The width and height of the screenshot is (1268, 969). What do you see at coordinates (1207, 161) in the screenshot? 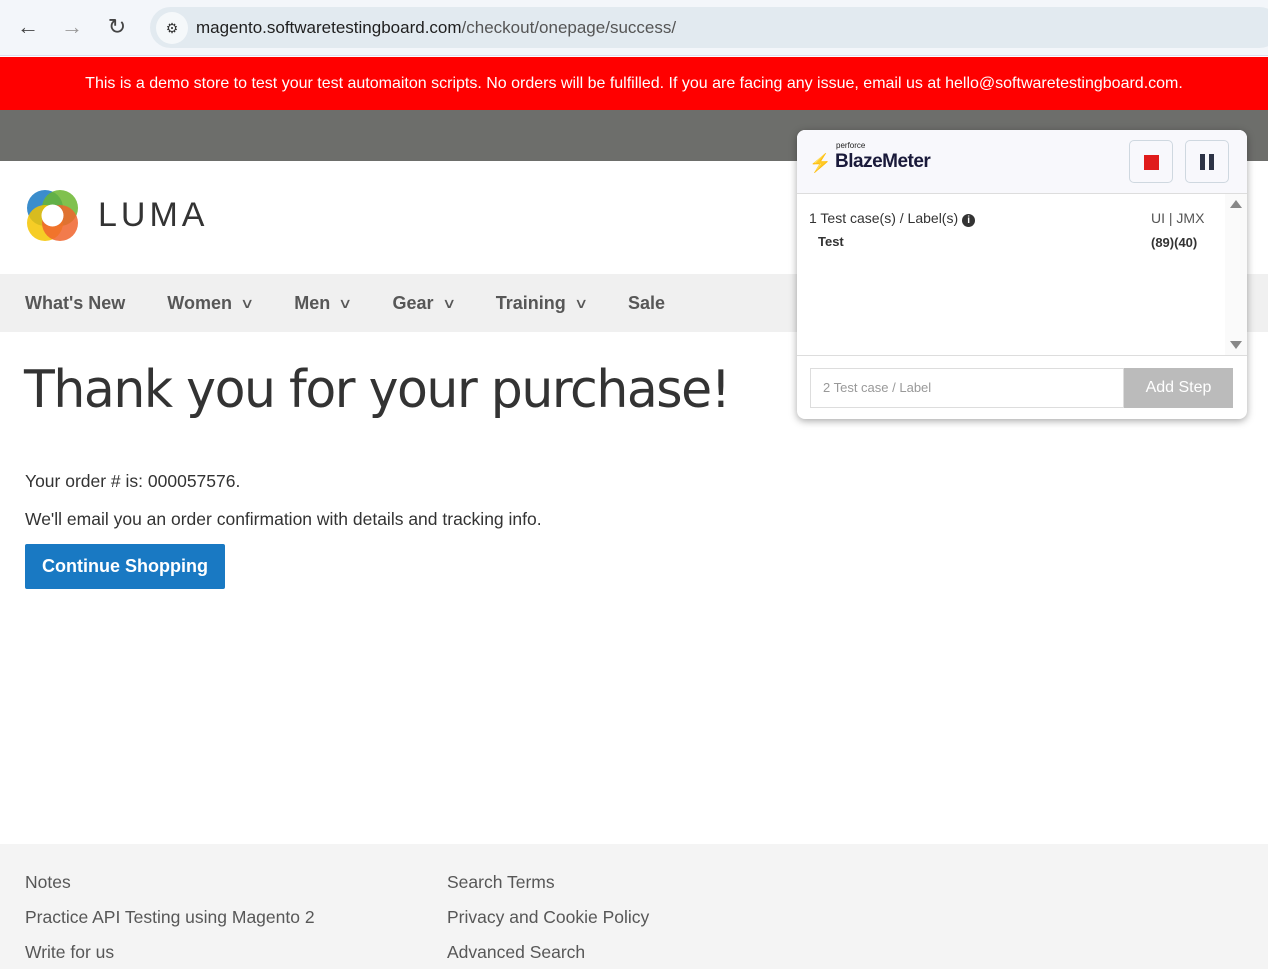
I see `pause-recording-button` at bounding box center [1207, 161].